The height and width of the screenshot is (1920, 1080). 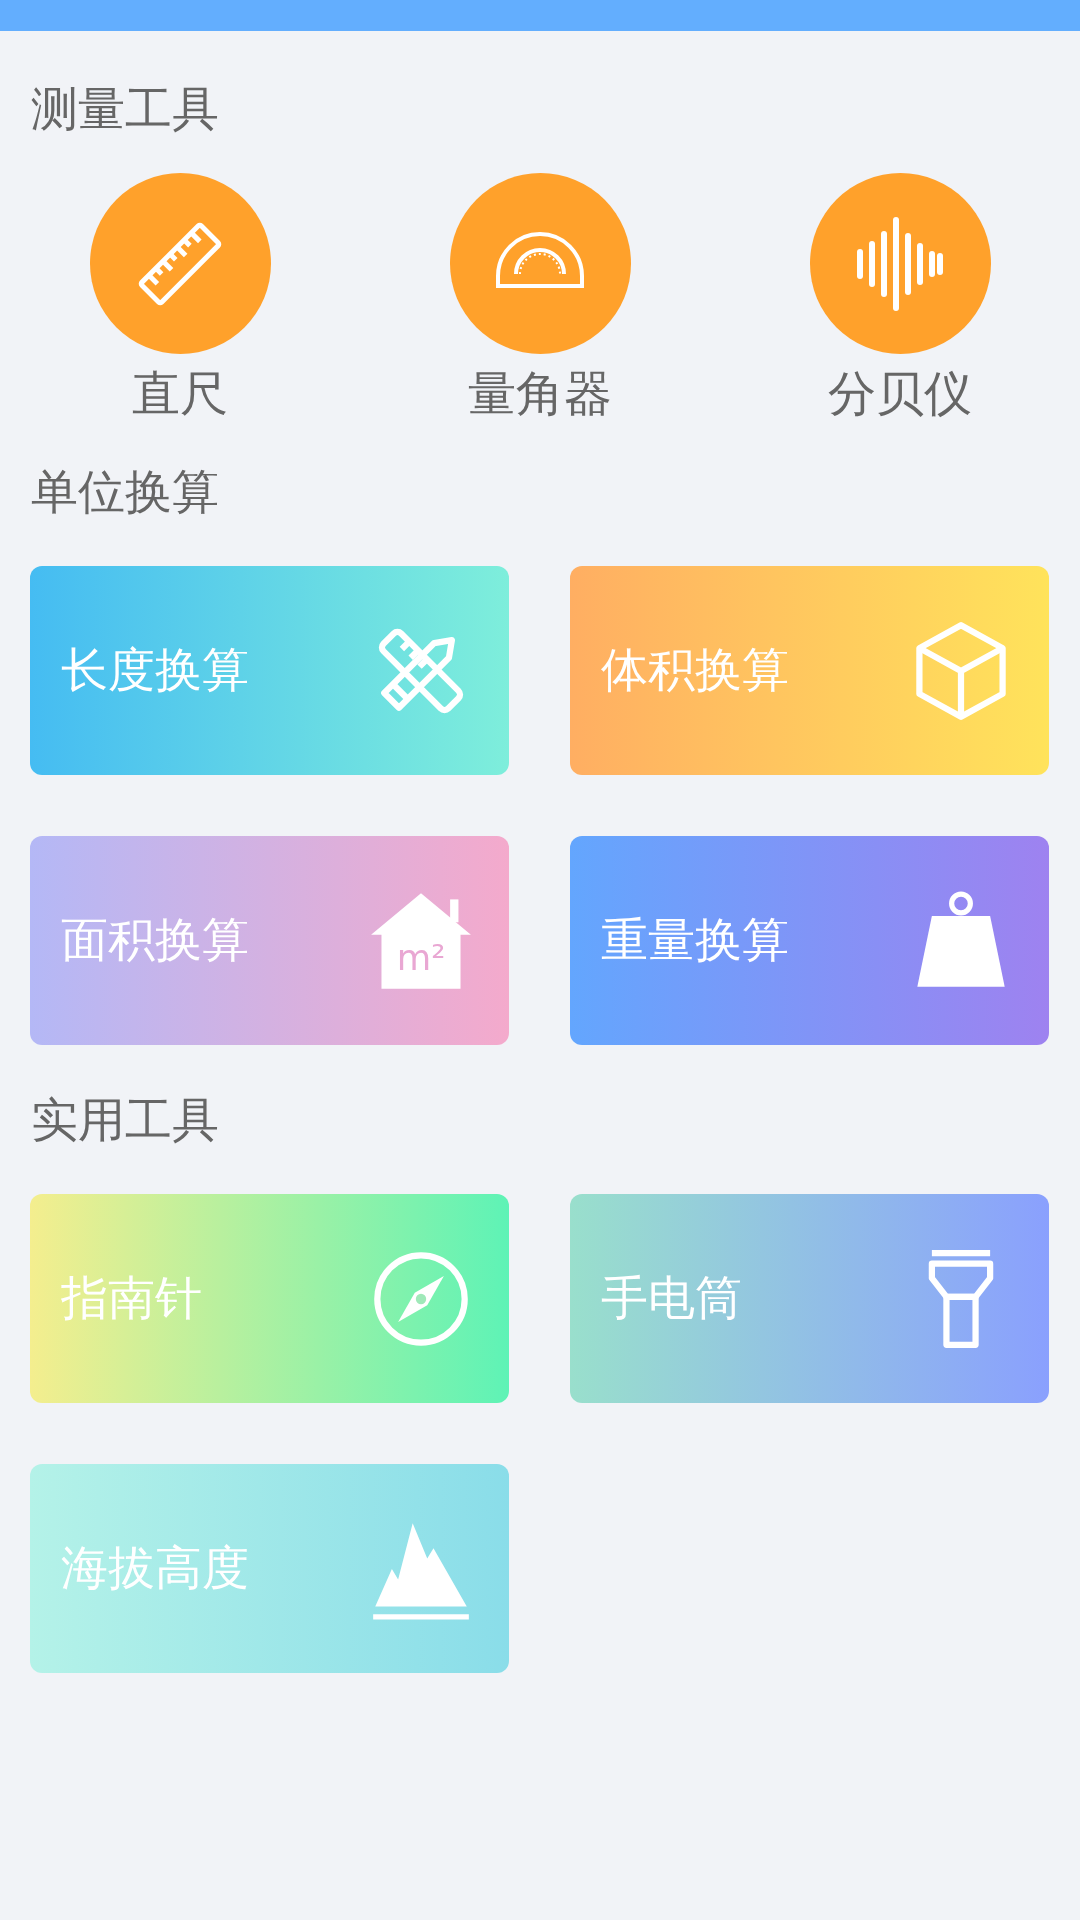 I want to click on tool-card: 长度换算, so click(x=269, y=670).